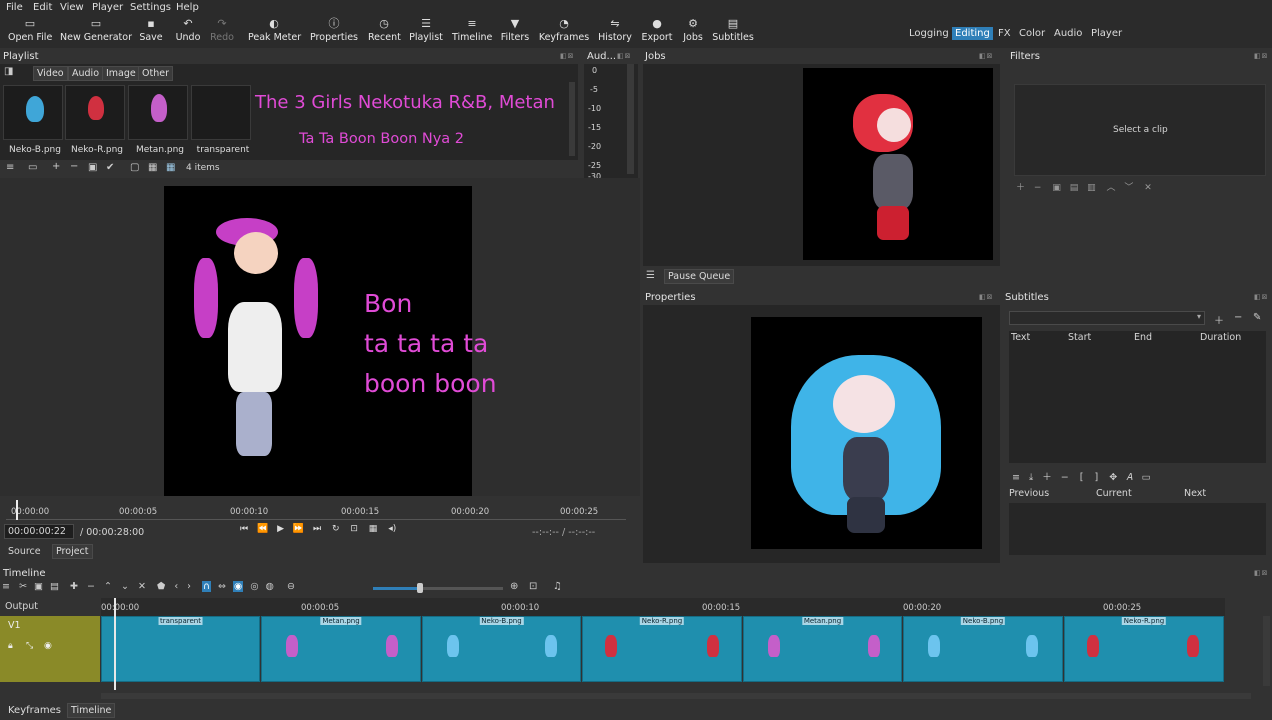  I want to click on jobs-button: ⚙ Jobs, so click(693, 32).